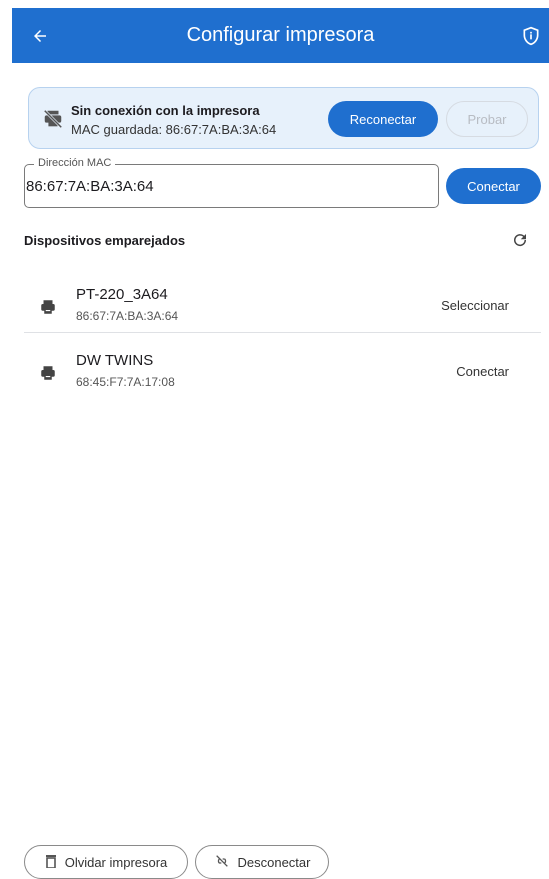 Image resolution: width=549 pixels, height=879 pixels. What do you see at coordinates (521, 241) in the screenshot?
I see `refresh-icon` at bounding box center [521, 241].